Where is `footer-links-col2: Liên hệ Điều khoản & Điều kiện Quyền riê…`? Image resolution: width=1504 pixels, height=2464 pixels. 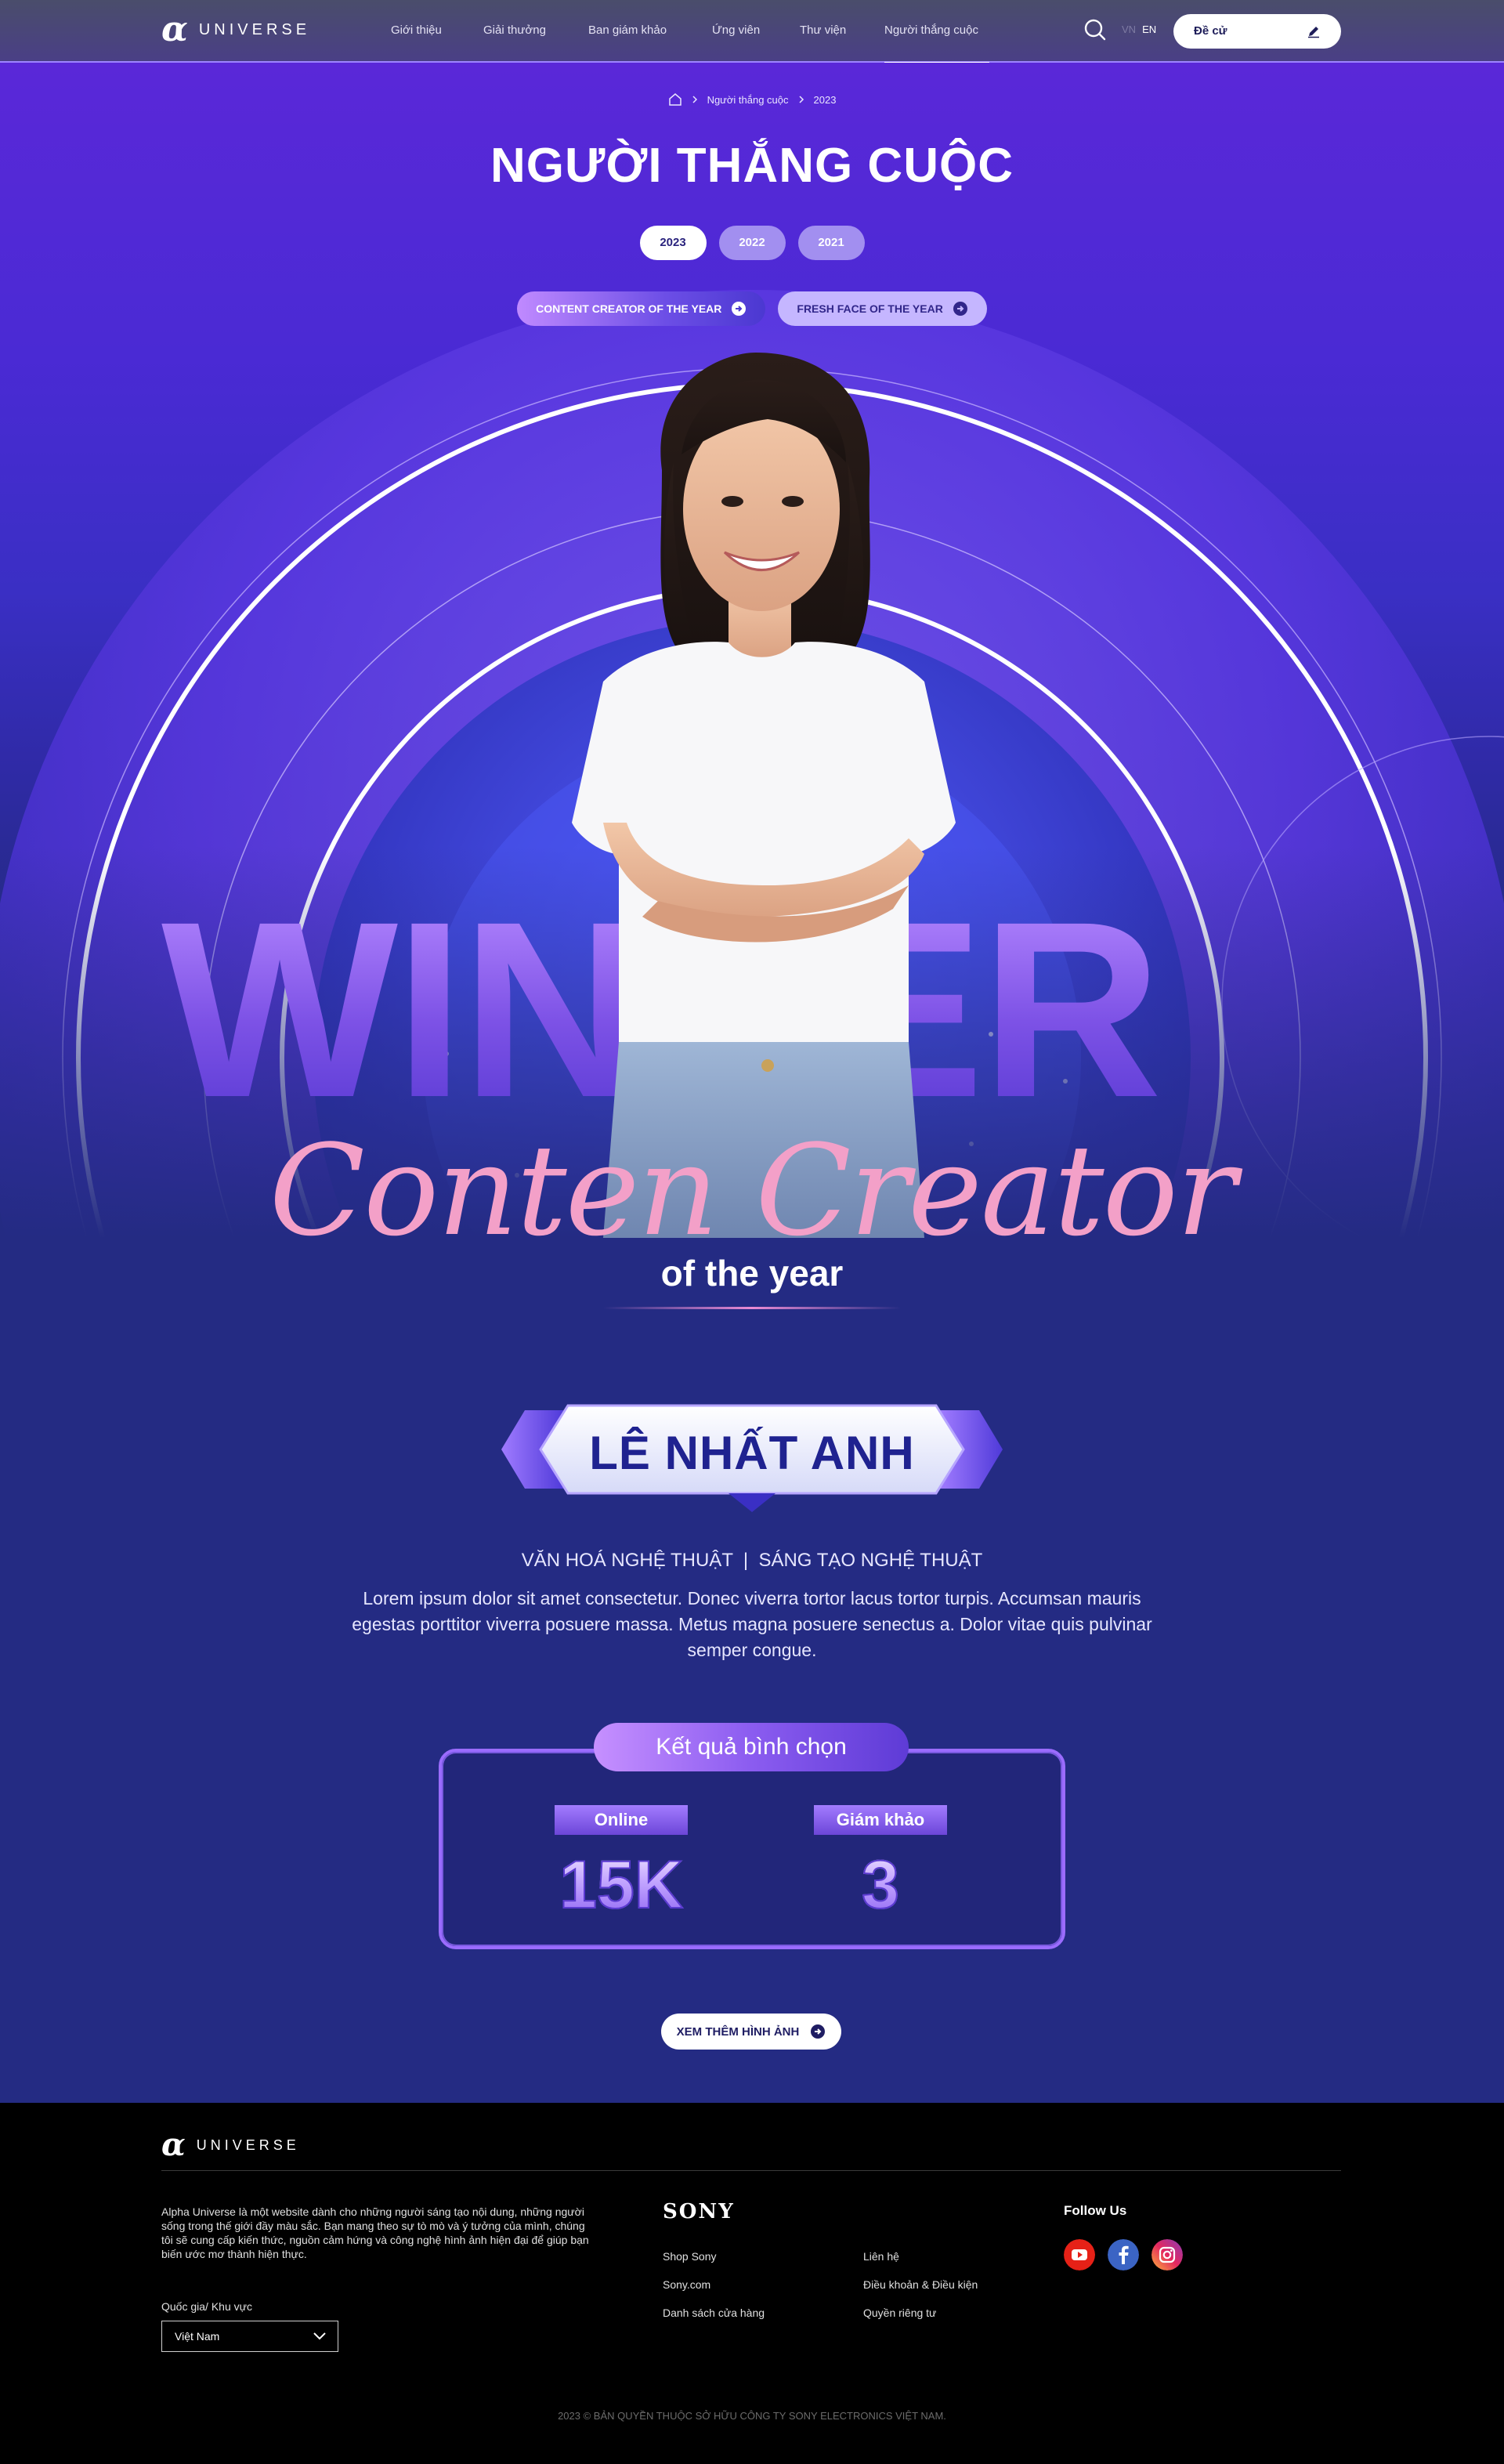 footer-links-col2: Liên hệ Điều khoản & Điều kiện Quyền riê… is located at coordinates (921, 2284).